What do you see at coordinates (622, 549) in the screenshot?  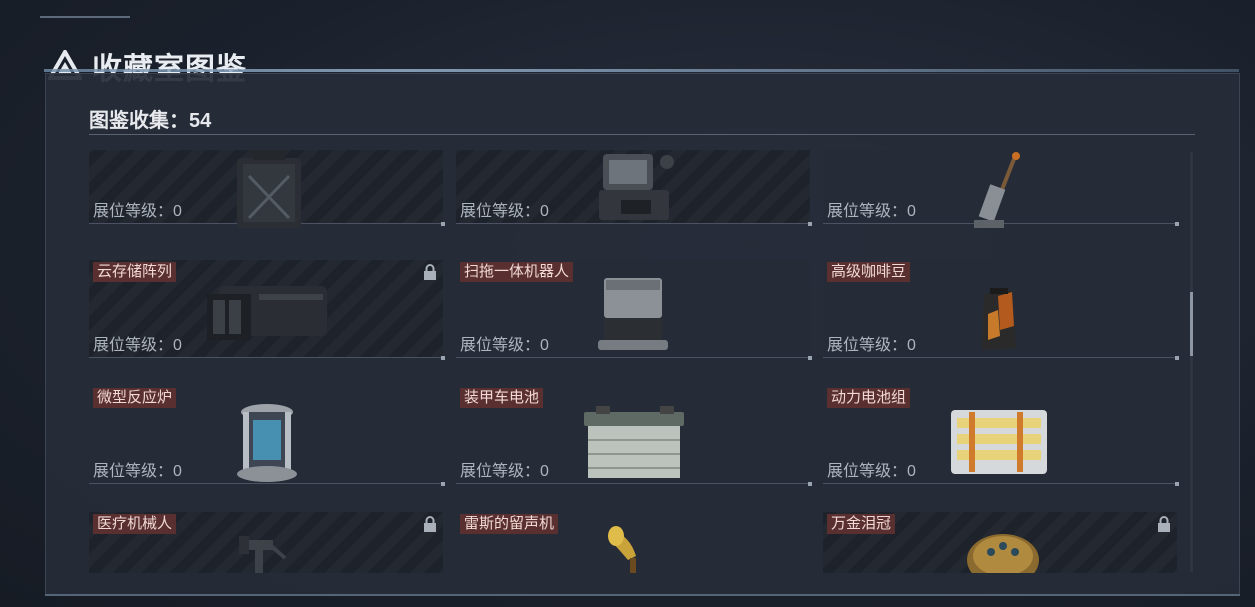 I see `gramophone-icon` at bounding box center [622, 549].